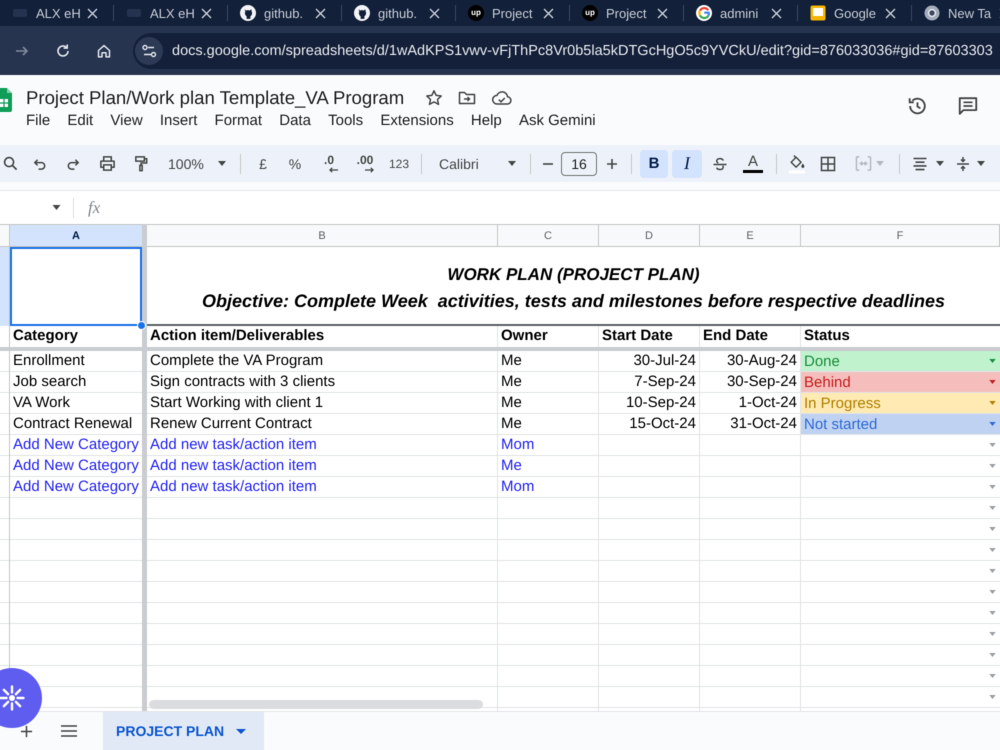 The height and width of the screenshot is (750, 1000). What do you see at coordinates (6, 100) in the screenshot?
I see `spreadsheet-logo-icon` at bounding box center [6, 100].